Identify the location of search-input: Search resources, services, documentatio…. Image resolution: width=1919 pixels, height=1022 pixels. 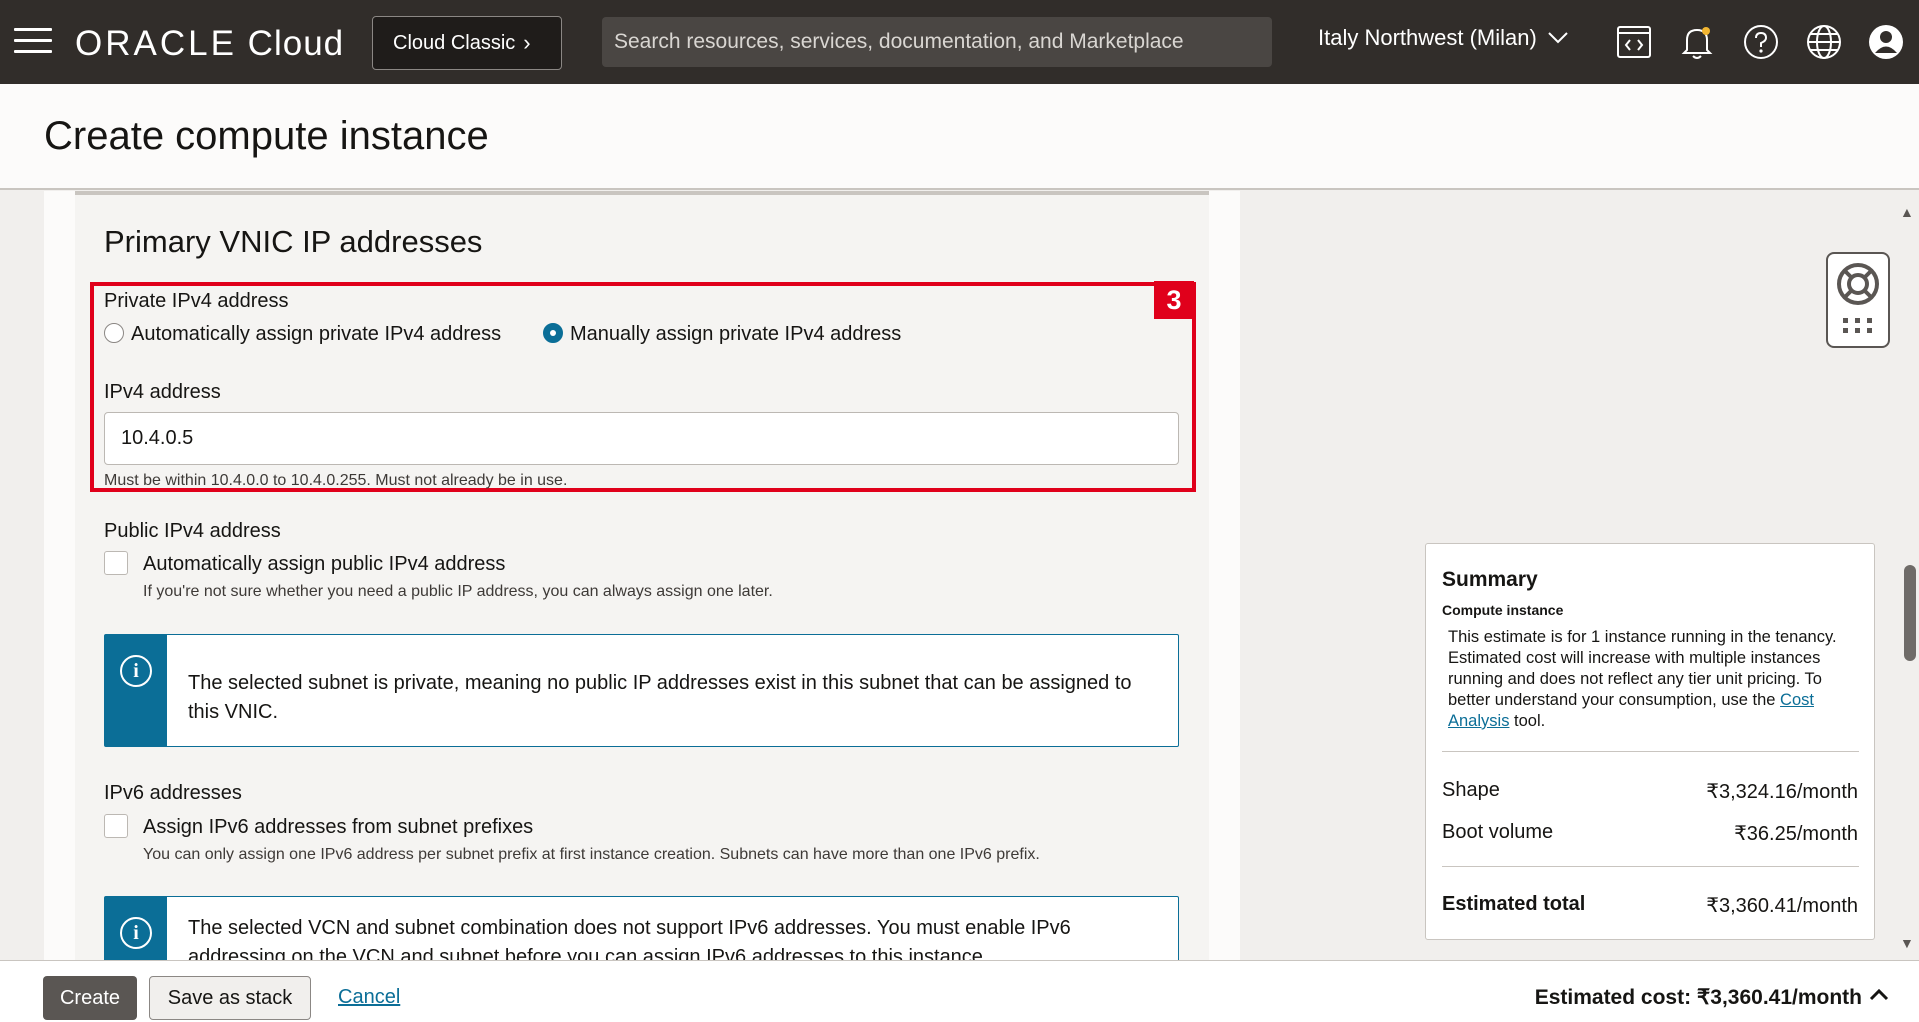
(937, 42).